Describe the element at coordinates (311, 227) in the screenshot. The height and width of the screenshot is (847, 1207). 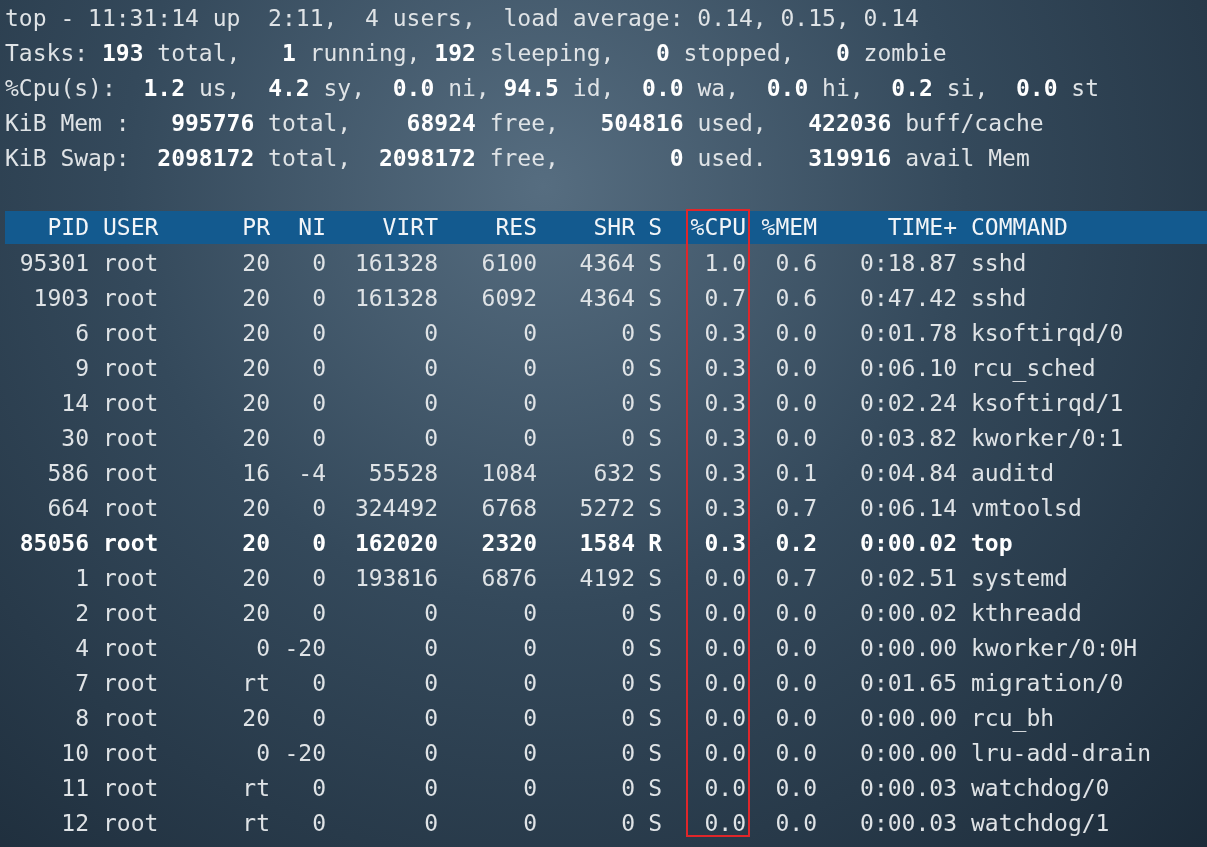
I see `column-header: NI` at that location.